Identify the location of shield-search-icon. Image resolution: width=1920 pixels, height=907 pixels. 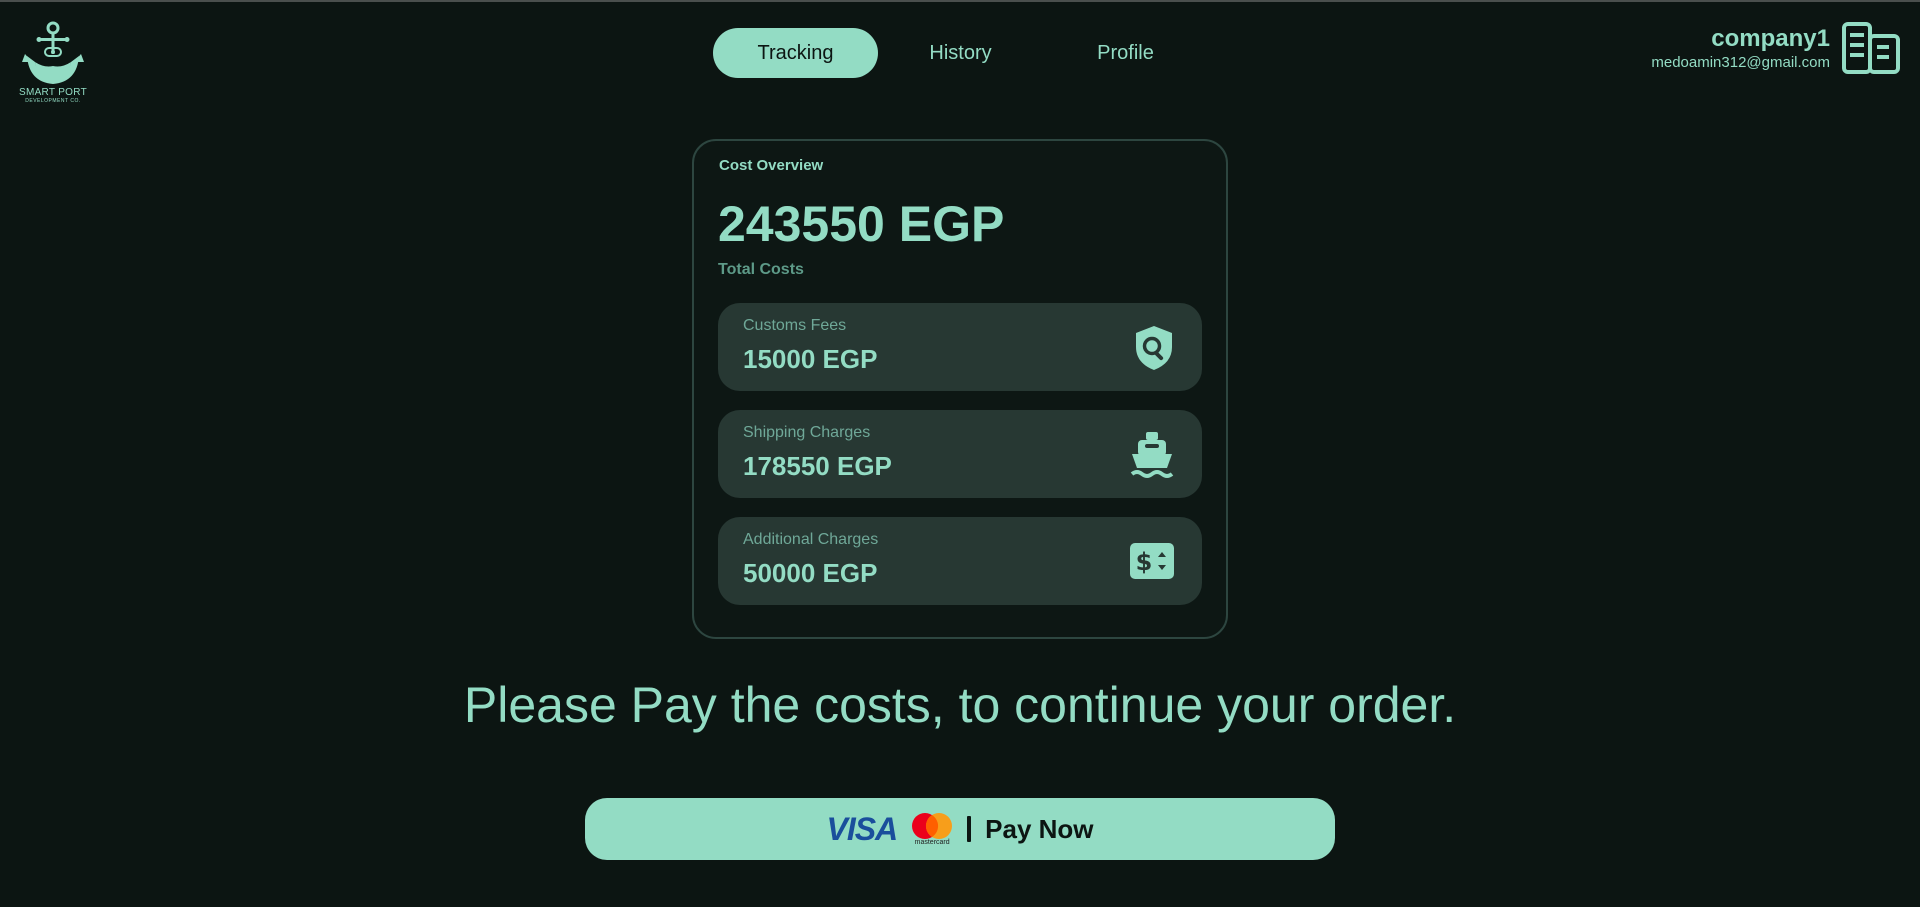
(1154, 348).